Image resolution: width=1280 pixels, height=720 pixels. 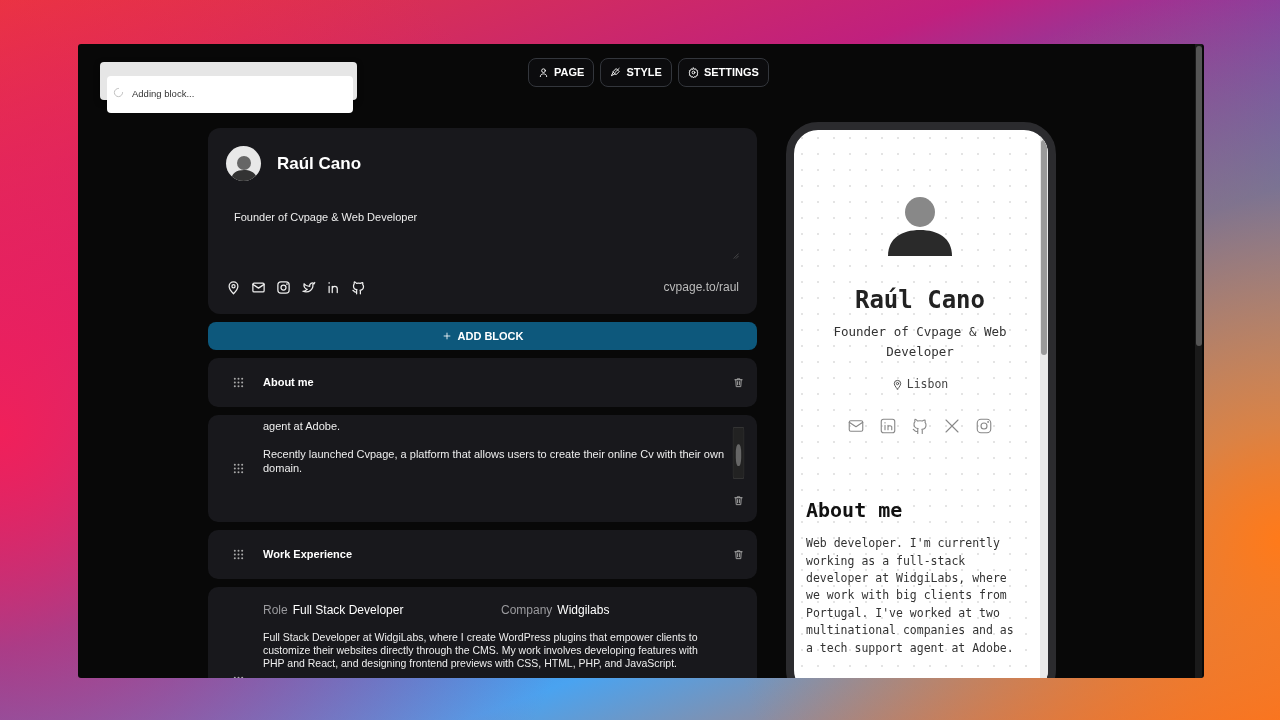 I want to click on role-field: Role Full Stack Developer, so click(x=382, y=610).